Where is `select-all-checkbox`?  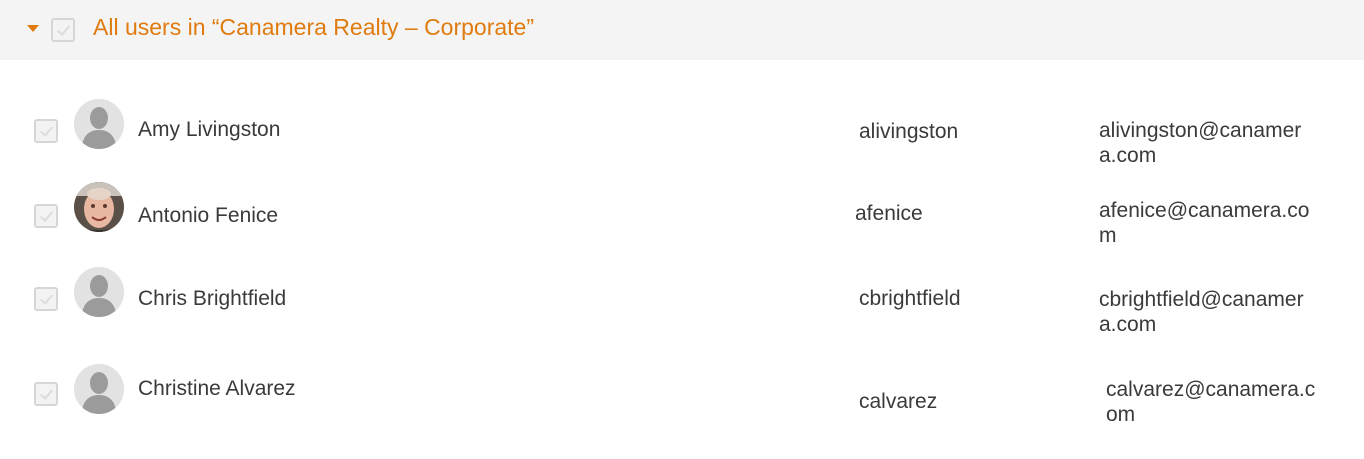 select-all-checkbox is located at coordinates (63, 30).